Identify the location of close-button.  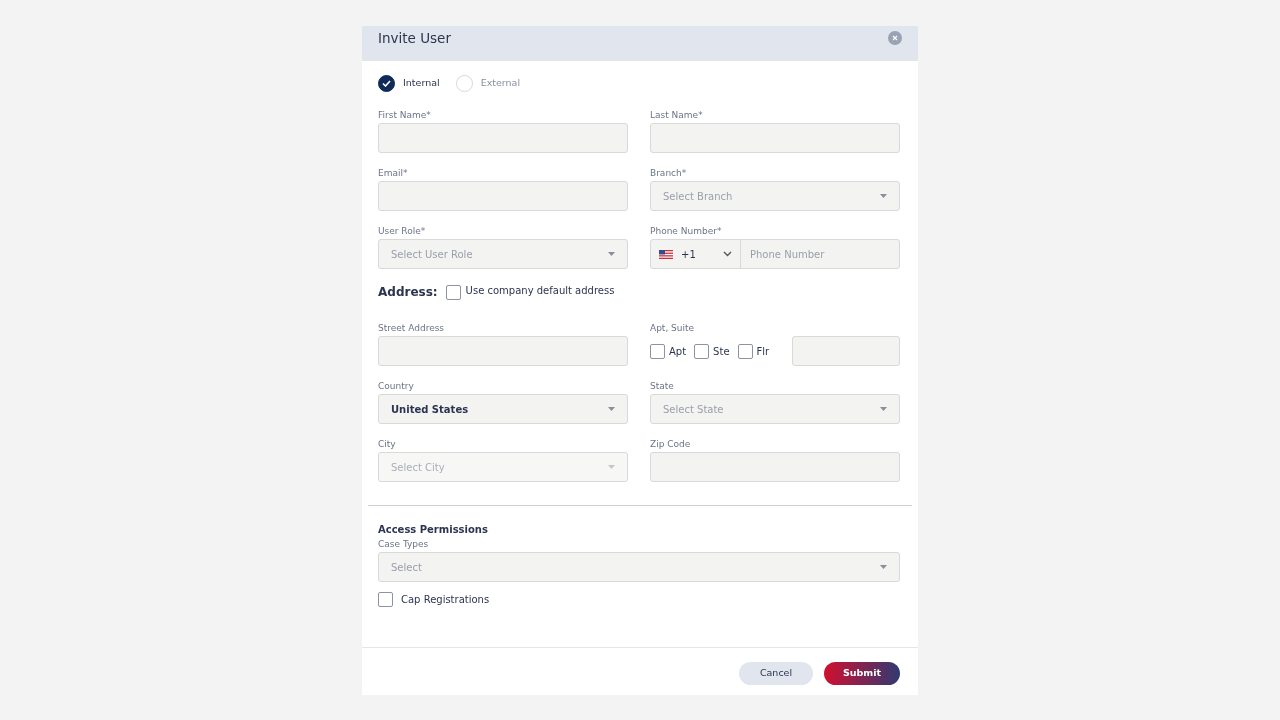
(895, 37).